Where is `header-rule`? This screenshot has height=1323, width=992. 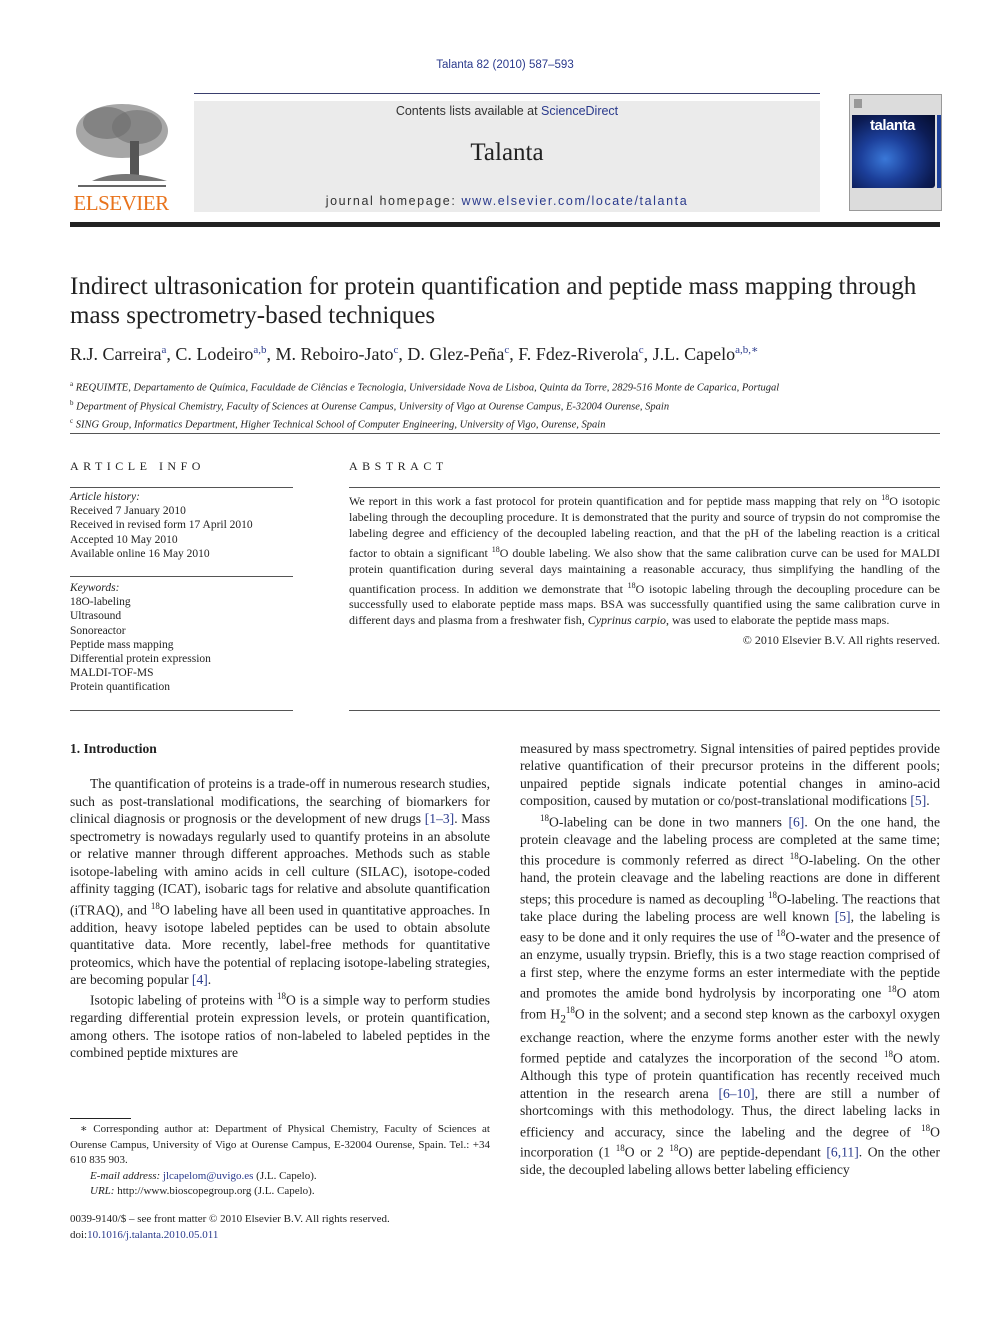
header-rule is located at coordinates (507, 93).